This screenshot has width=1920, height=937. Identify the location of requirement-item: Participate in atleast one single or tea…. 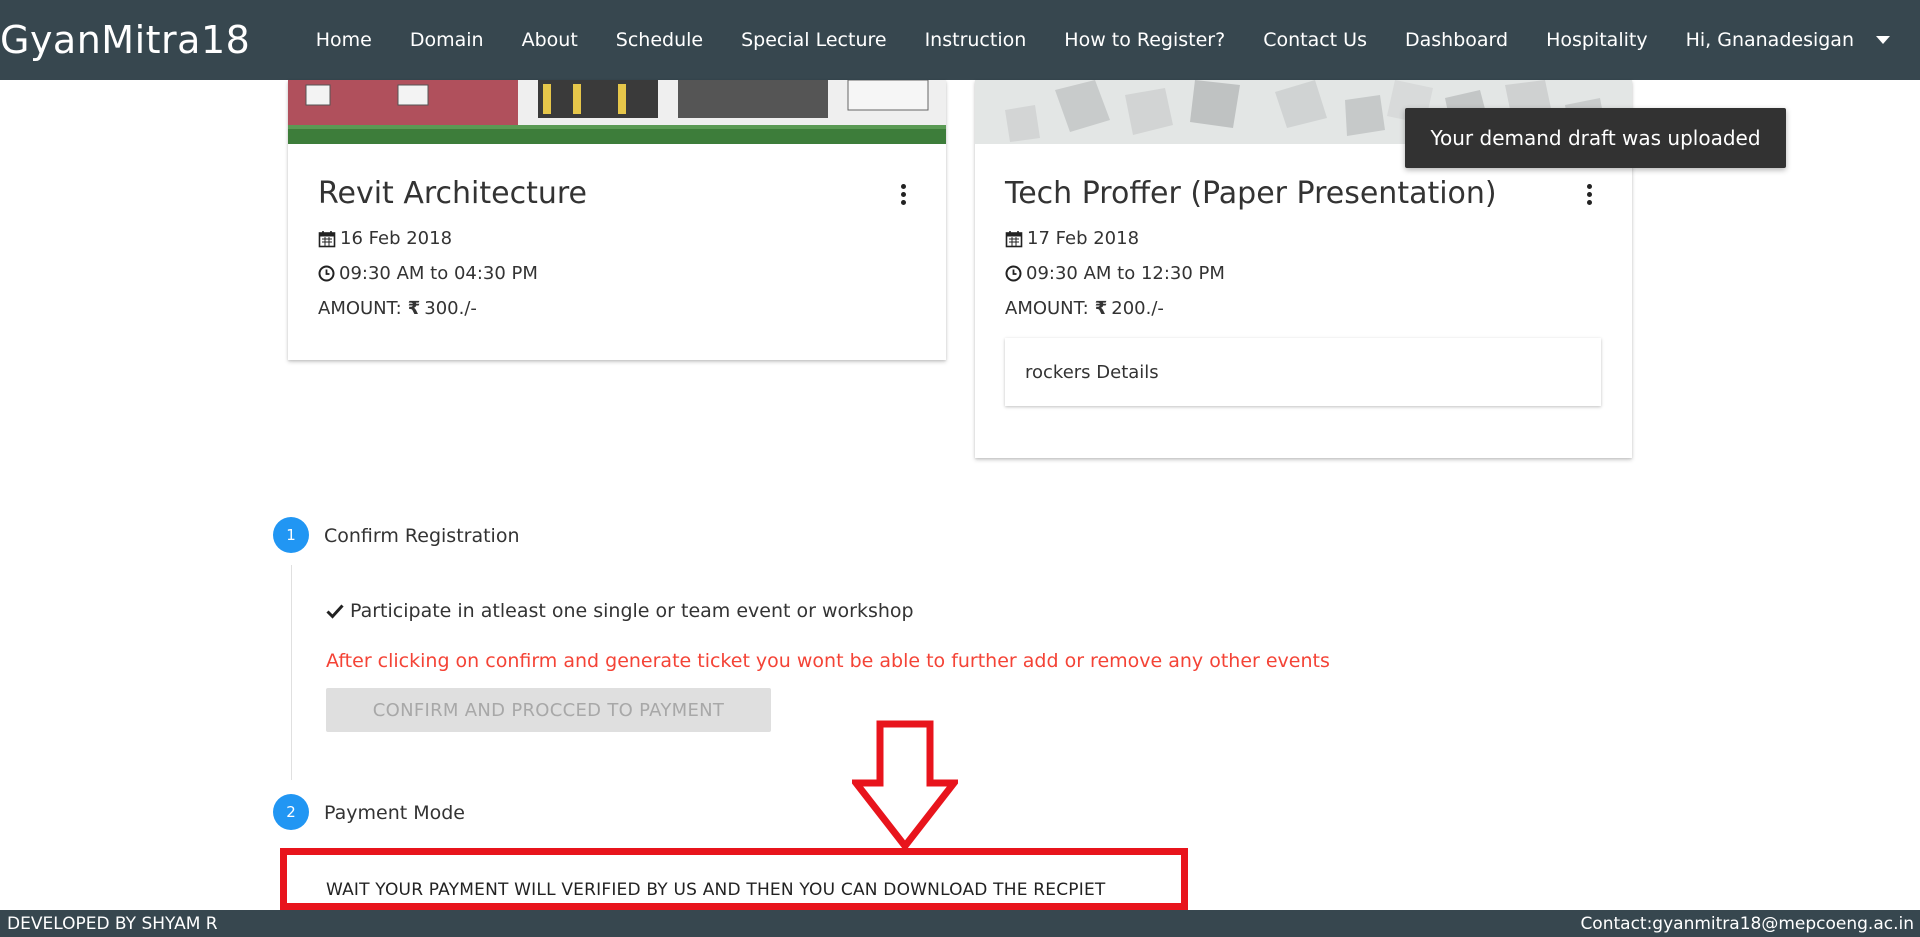
(620, 611).